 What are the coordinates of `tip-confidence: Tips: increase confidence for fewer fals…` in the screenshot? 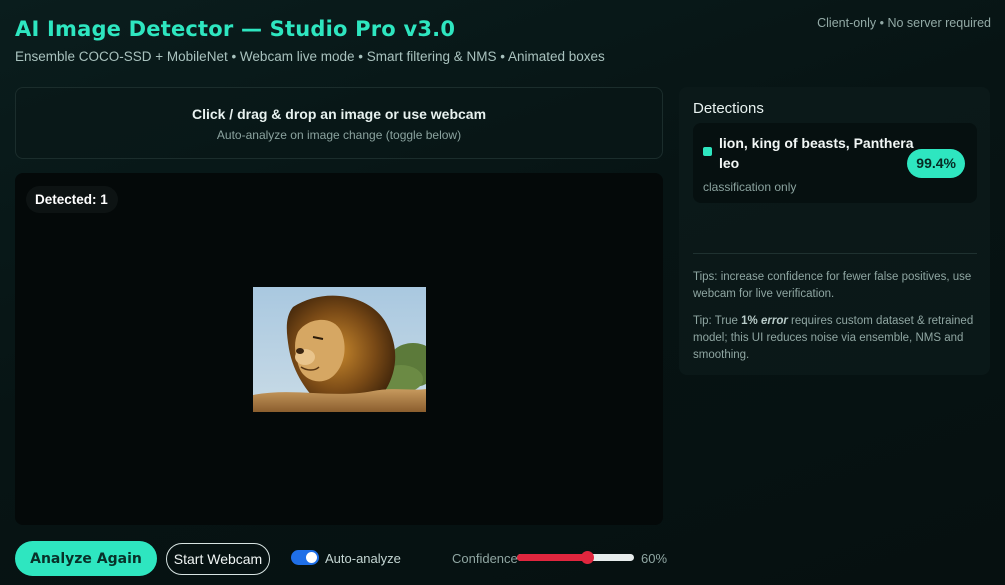 It's located at (832, 285).